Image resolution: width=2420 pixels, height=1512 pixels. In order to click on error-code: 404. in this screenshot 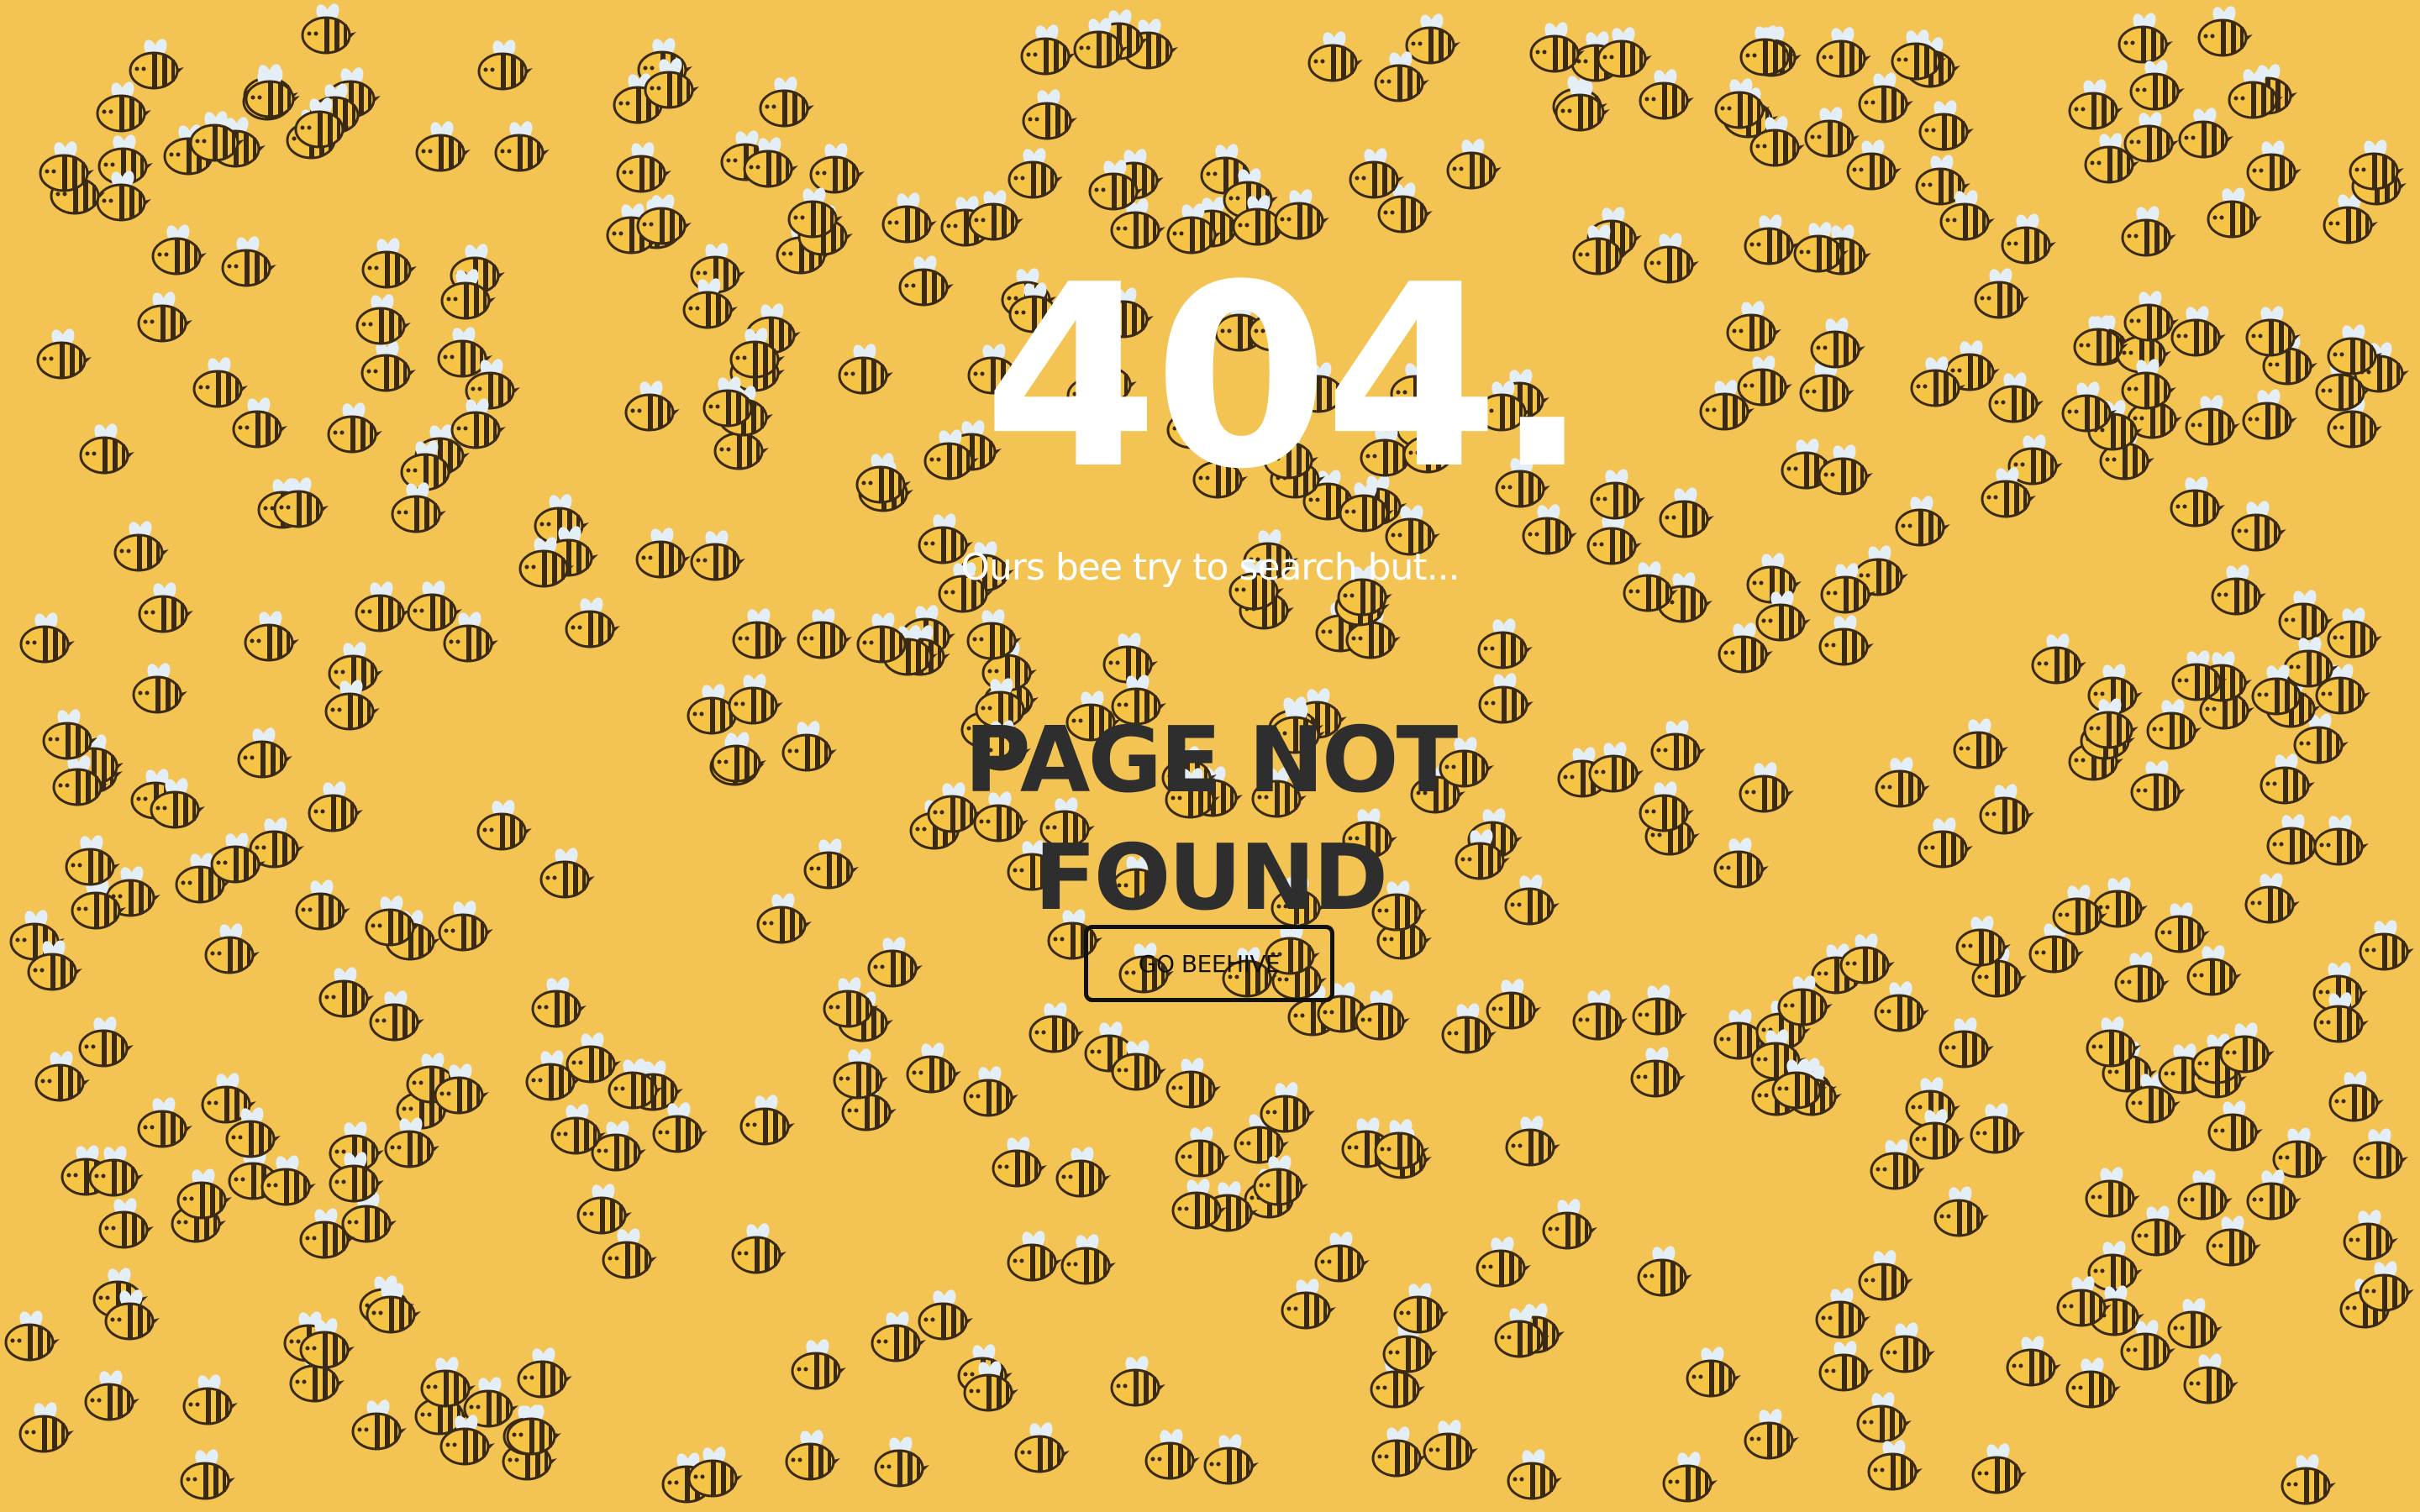, I will do `click(1286, 377)`.